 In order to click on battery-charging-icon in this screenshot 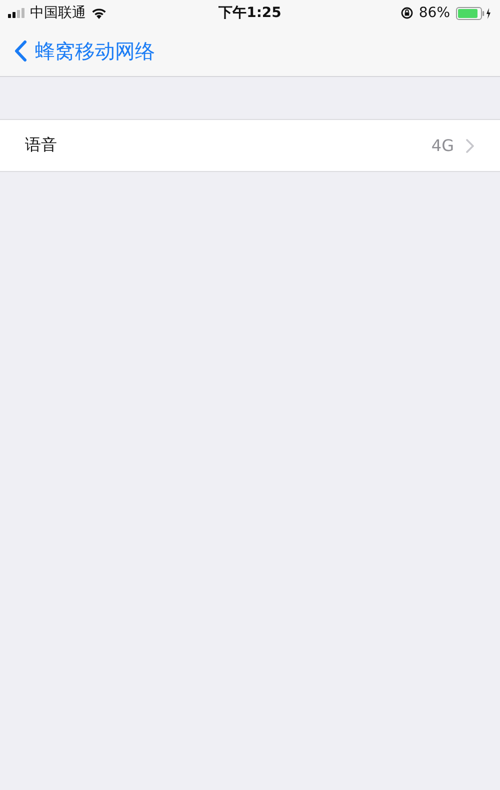, I will do `click(474, 13)`.